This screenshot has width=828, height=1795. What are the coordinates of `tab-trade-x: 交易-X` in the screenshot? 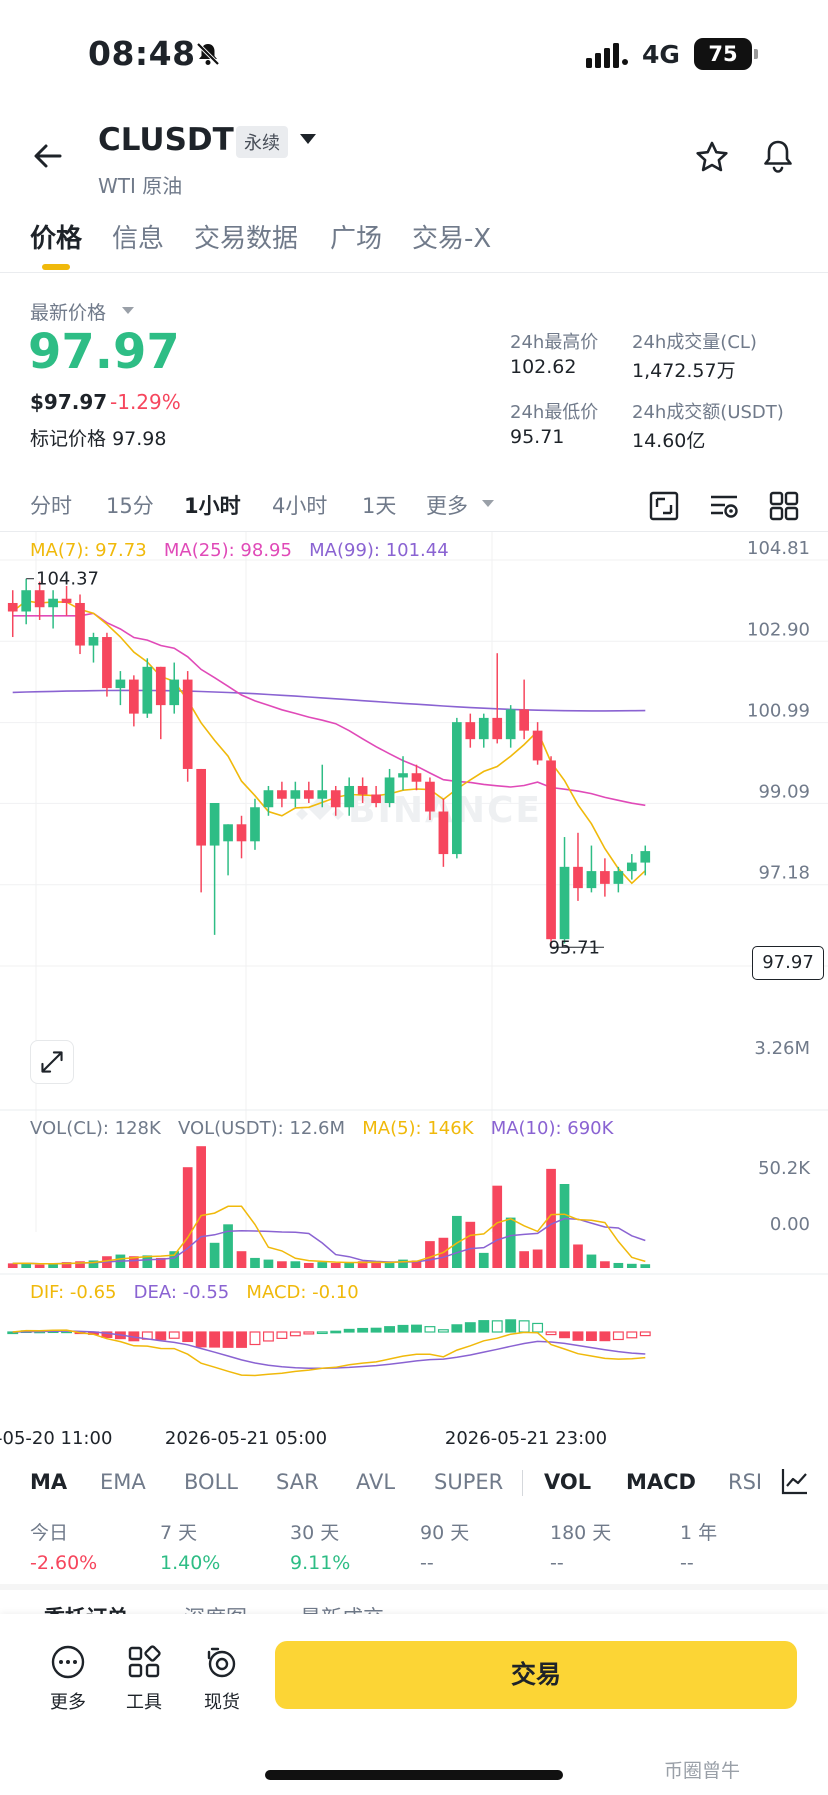 It's located at (451, 236).